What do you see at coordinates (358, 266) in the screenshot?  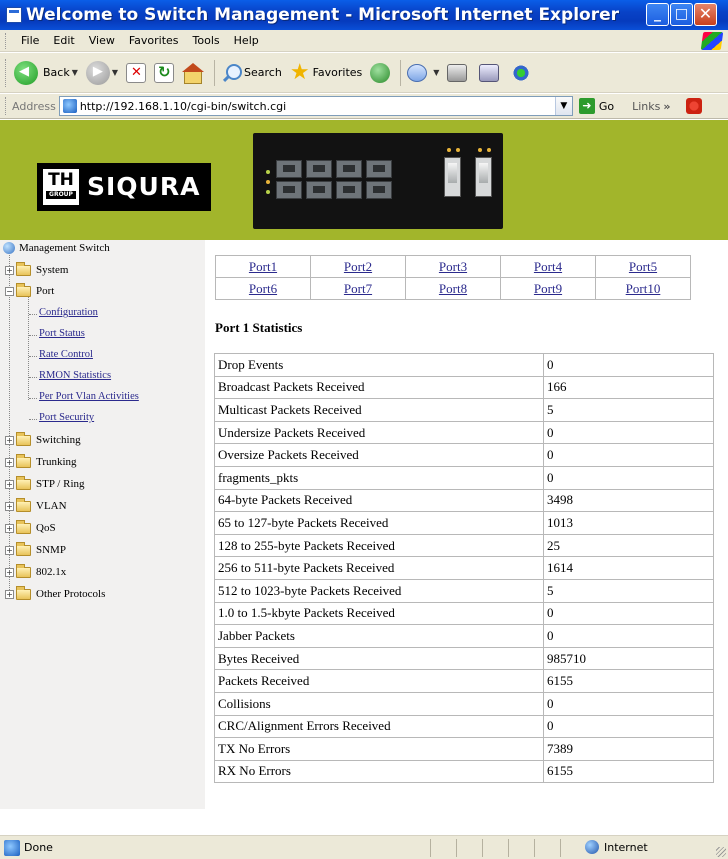 I see `port-link-2: Port2` at bounding box center [358, 266].